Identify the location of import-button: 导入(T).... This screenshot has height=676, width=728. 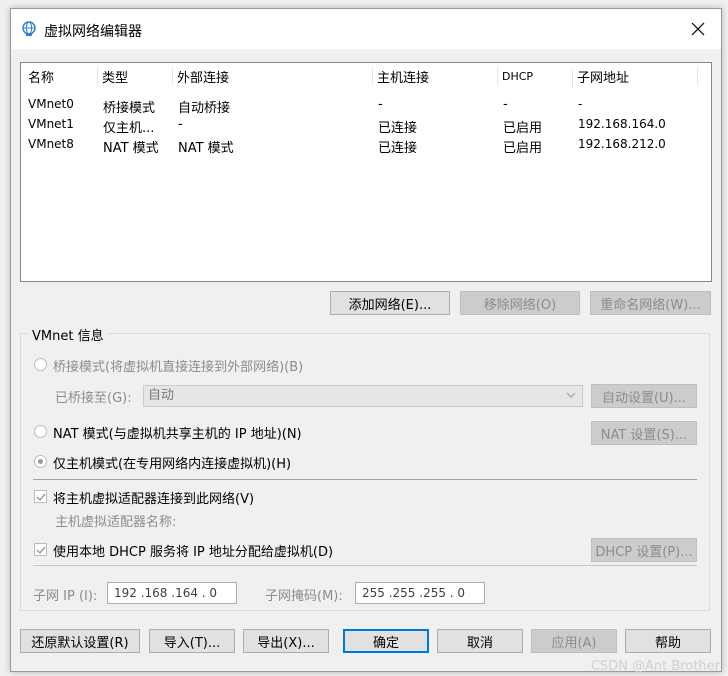
(192, 641).